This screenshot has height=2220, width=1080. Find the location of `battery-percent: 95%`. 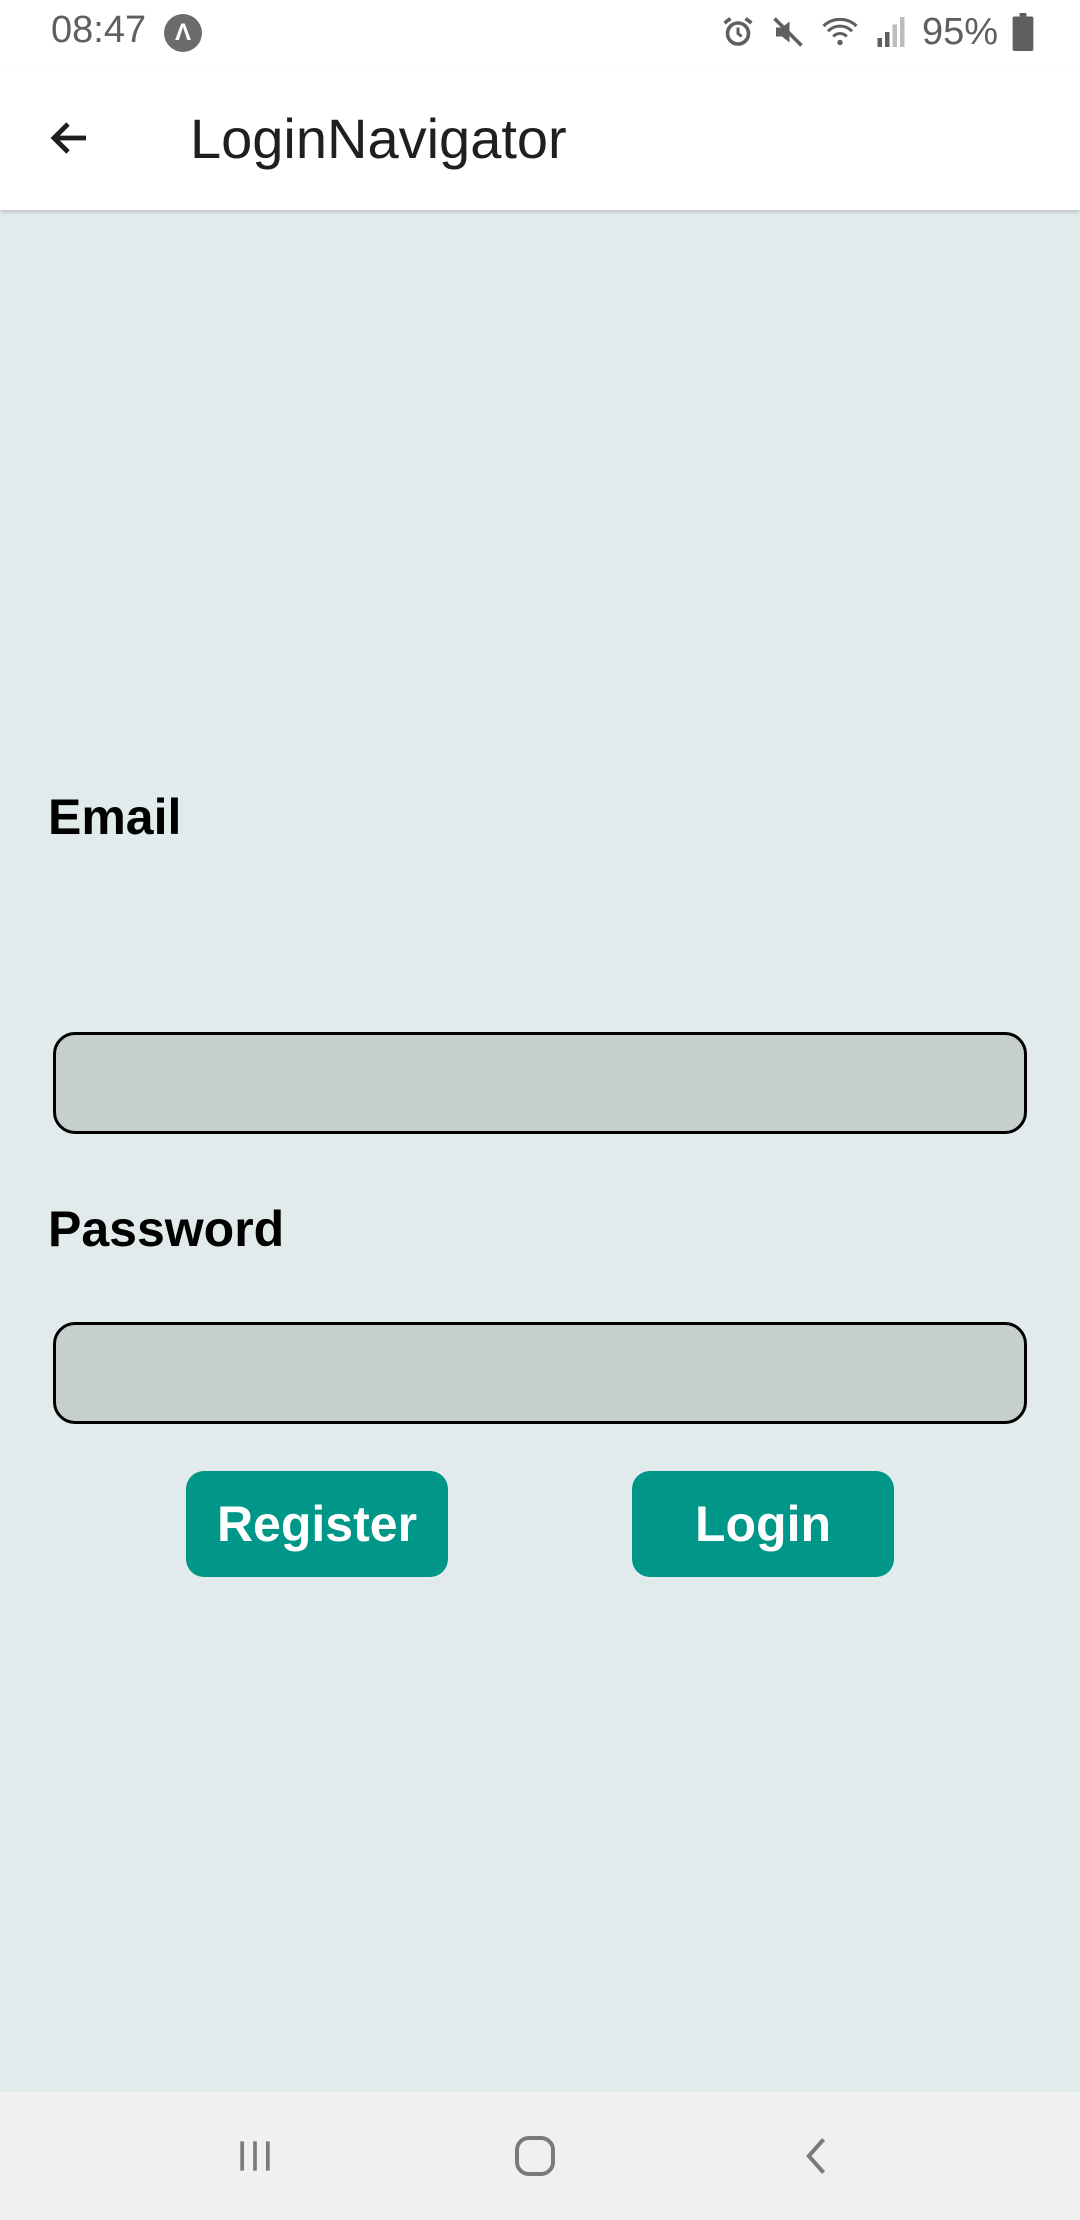

battery-percent: 95% is located at coordinates (959, 31).